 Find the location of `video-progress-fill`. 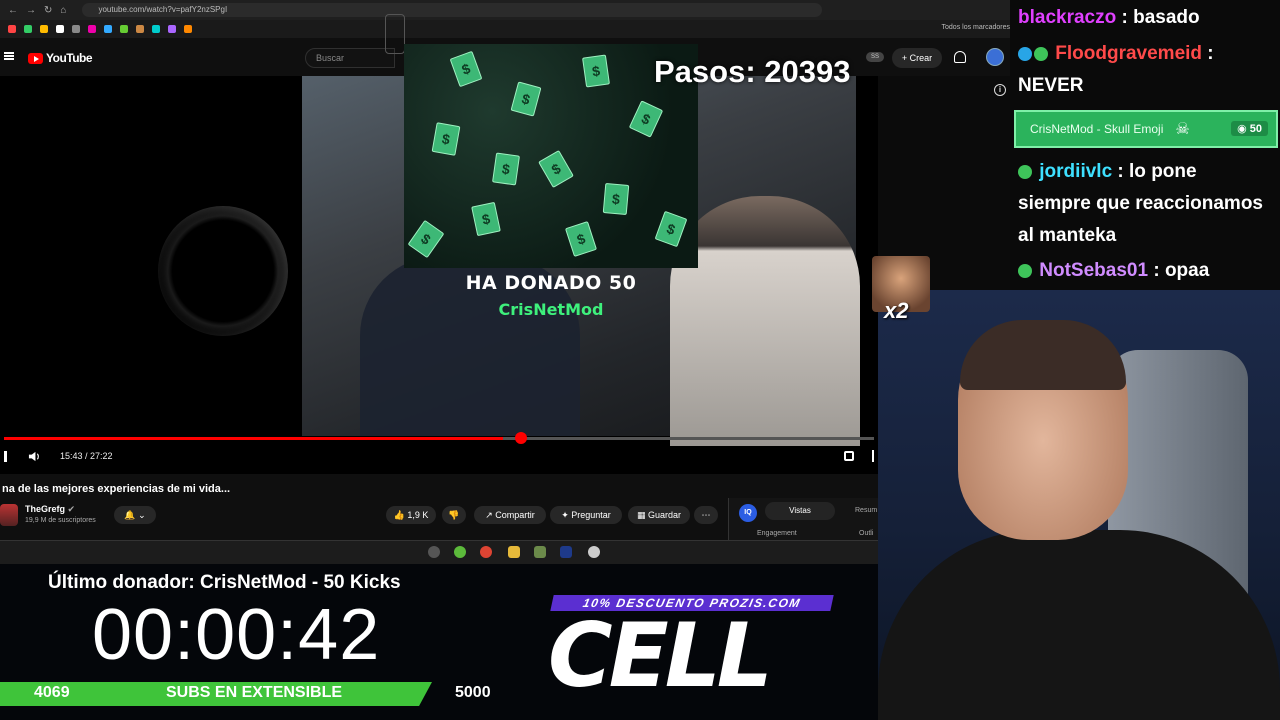

video-progress-fill is located at coordinates (254, 438).